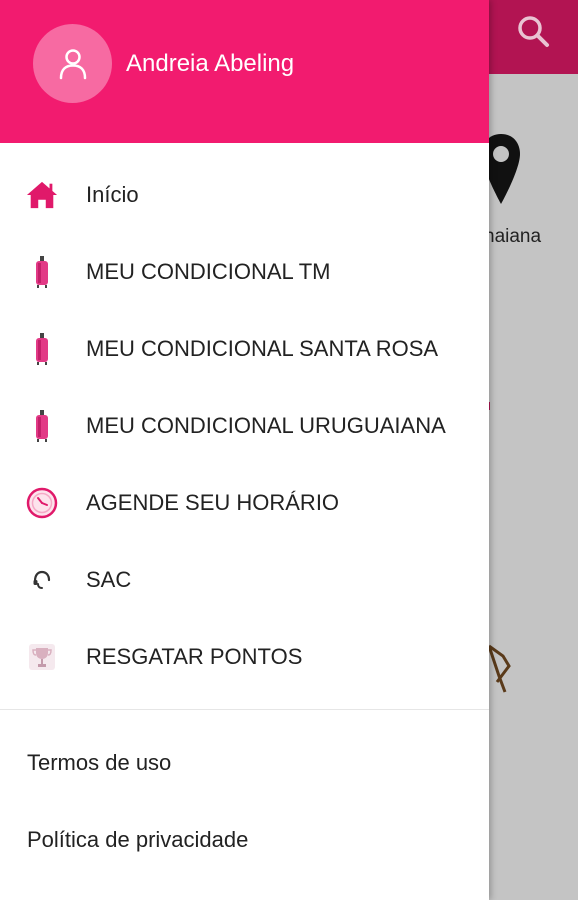 Image resolution: width=578 pixels, height=900 pixels. I want to click on menu-item-condicional-tm: MEU CONDICIONAL TM, so click(244, 271).